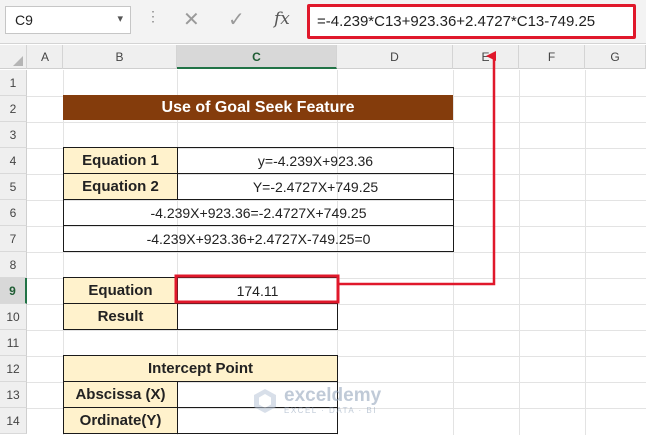  I want to click on equation-label-cell: Equation, so click(120, 290).